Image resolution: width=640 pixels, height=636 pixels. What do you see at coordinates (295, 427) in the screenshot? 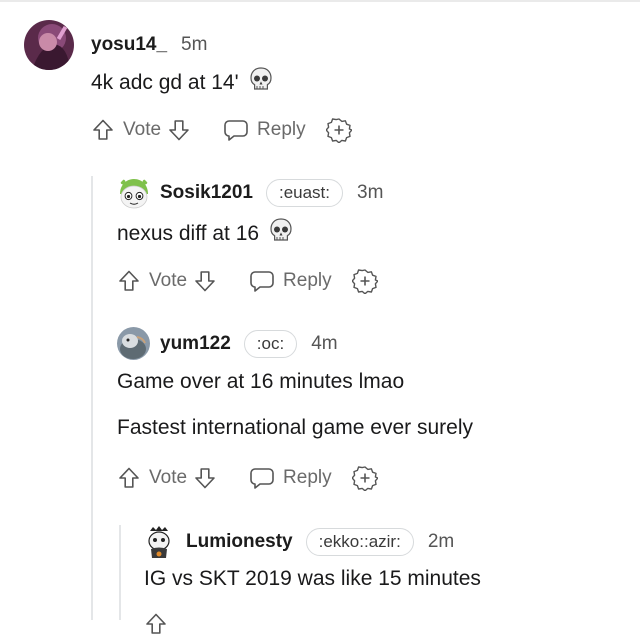
I see `comment-body-line: Fastest international game ever surely` at bounding box center [295, 427].